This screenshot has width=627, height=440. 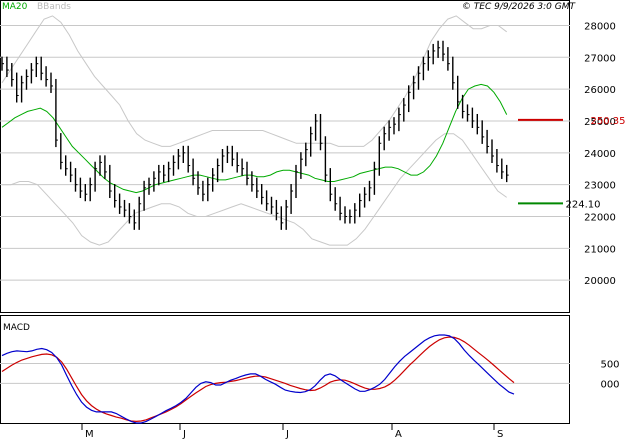 I want to click on price-tick-label: 21000, so click(x=600, y=249).